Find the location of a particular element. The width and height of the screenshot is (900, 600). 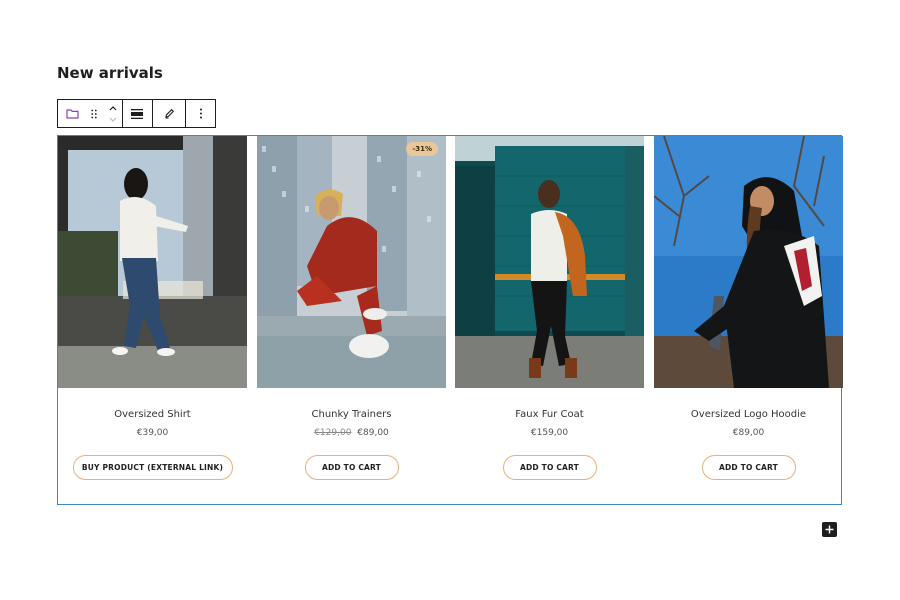

toolbar-group-more is located at coordinates (200, 113).